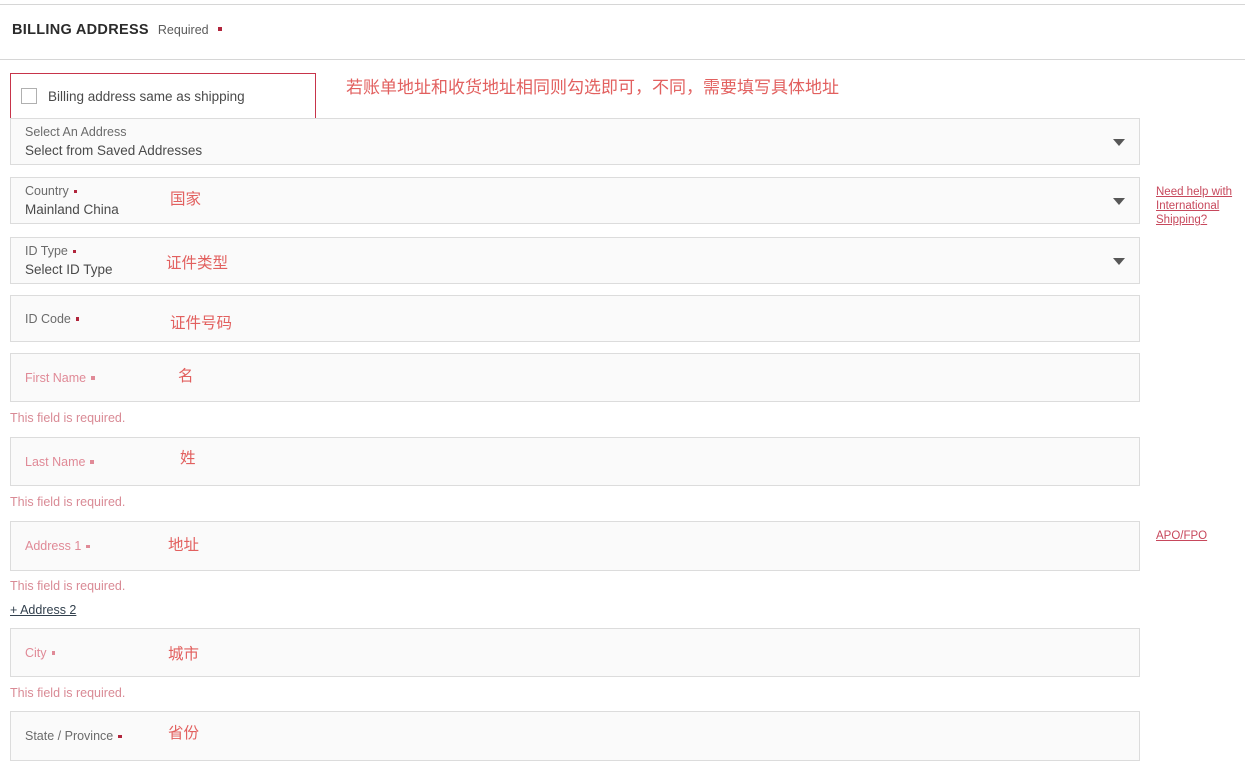  Describe the element at coordinates (186, 199) in the screenshot. I see `annotation-country: 国家` at that location.